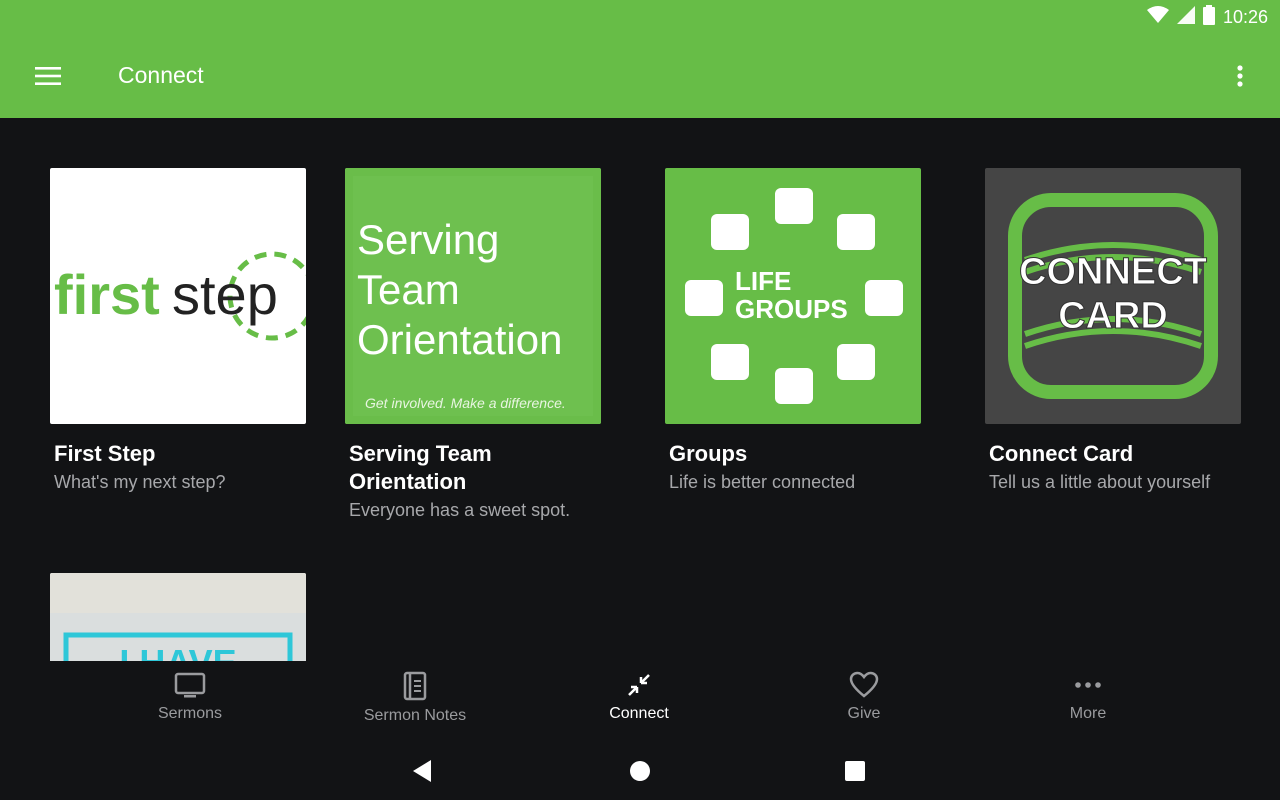 This screenshot has height=800, width=1280. What do you see at coordinates (415, 686) in the screenshot?
I see `notes-icon` at bounding box center [415, 686].